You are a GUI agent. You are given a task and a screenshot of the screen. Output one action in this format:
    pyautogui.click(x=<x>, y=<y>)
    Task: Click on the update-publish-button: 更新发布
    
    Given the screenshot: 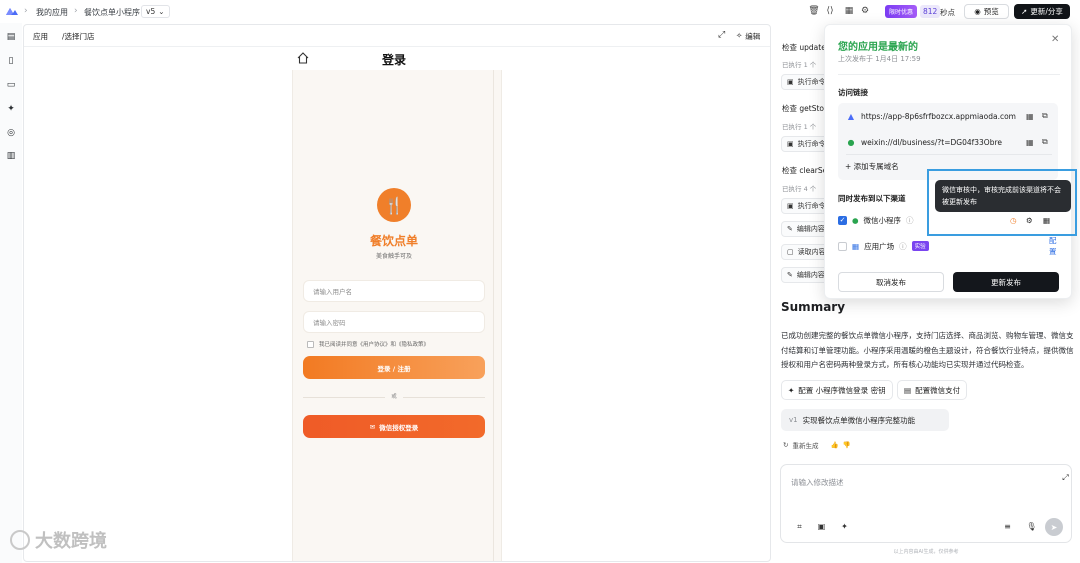 What is the action you would take?
    pyautogui.click(x=1006, y=282)
    